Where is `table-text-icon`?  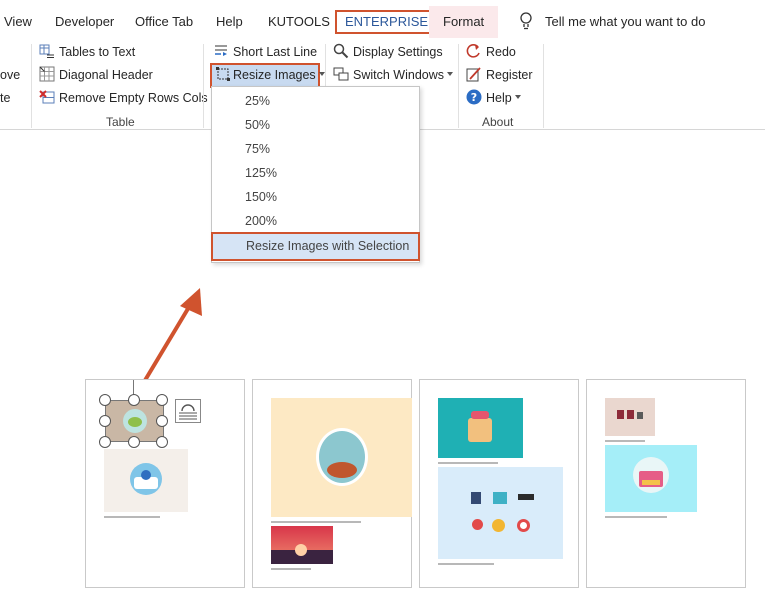
table-text-icon is located at coordinates (46, 51).